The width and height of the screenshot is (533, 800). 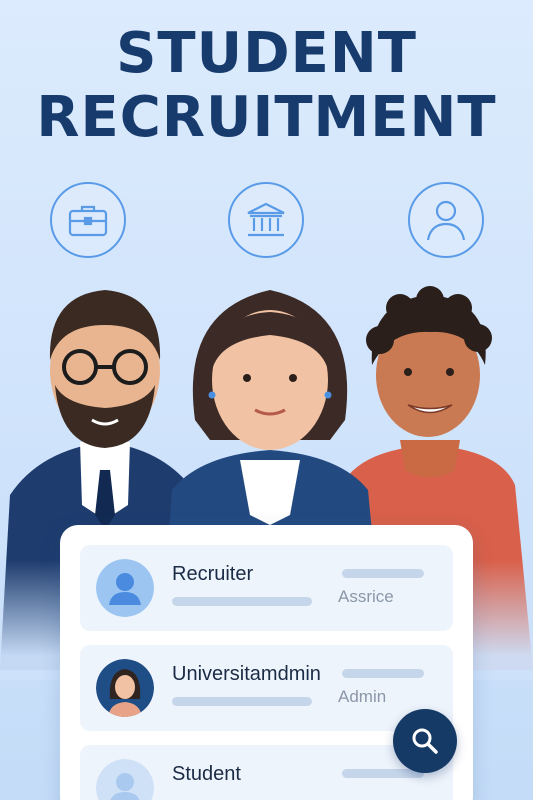 I want to click on search-button, so click(x=425, y=741).